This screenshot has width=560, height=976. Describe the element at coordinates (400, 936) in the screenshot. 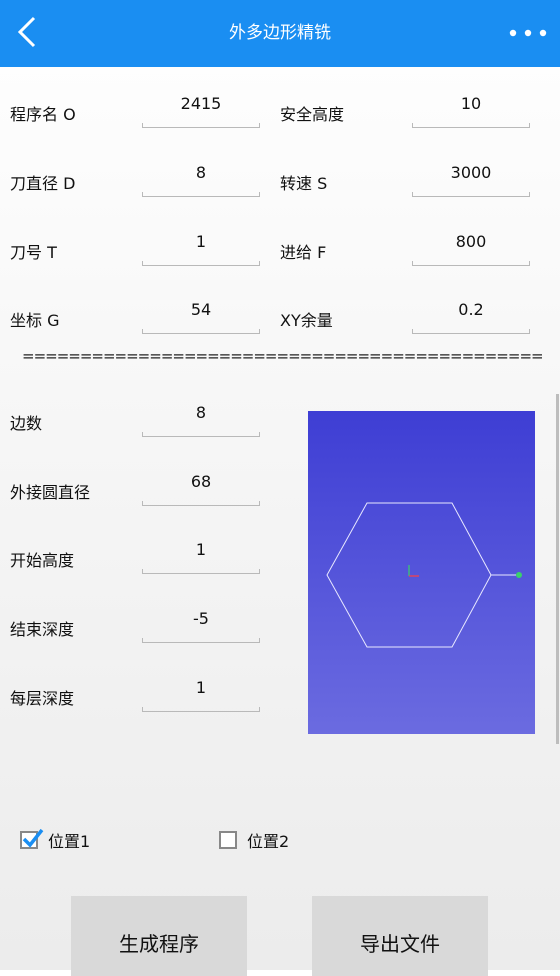

I see `export-file-button: 导出文件` at that location.